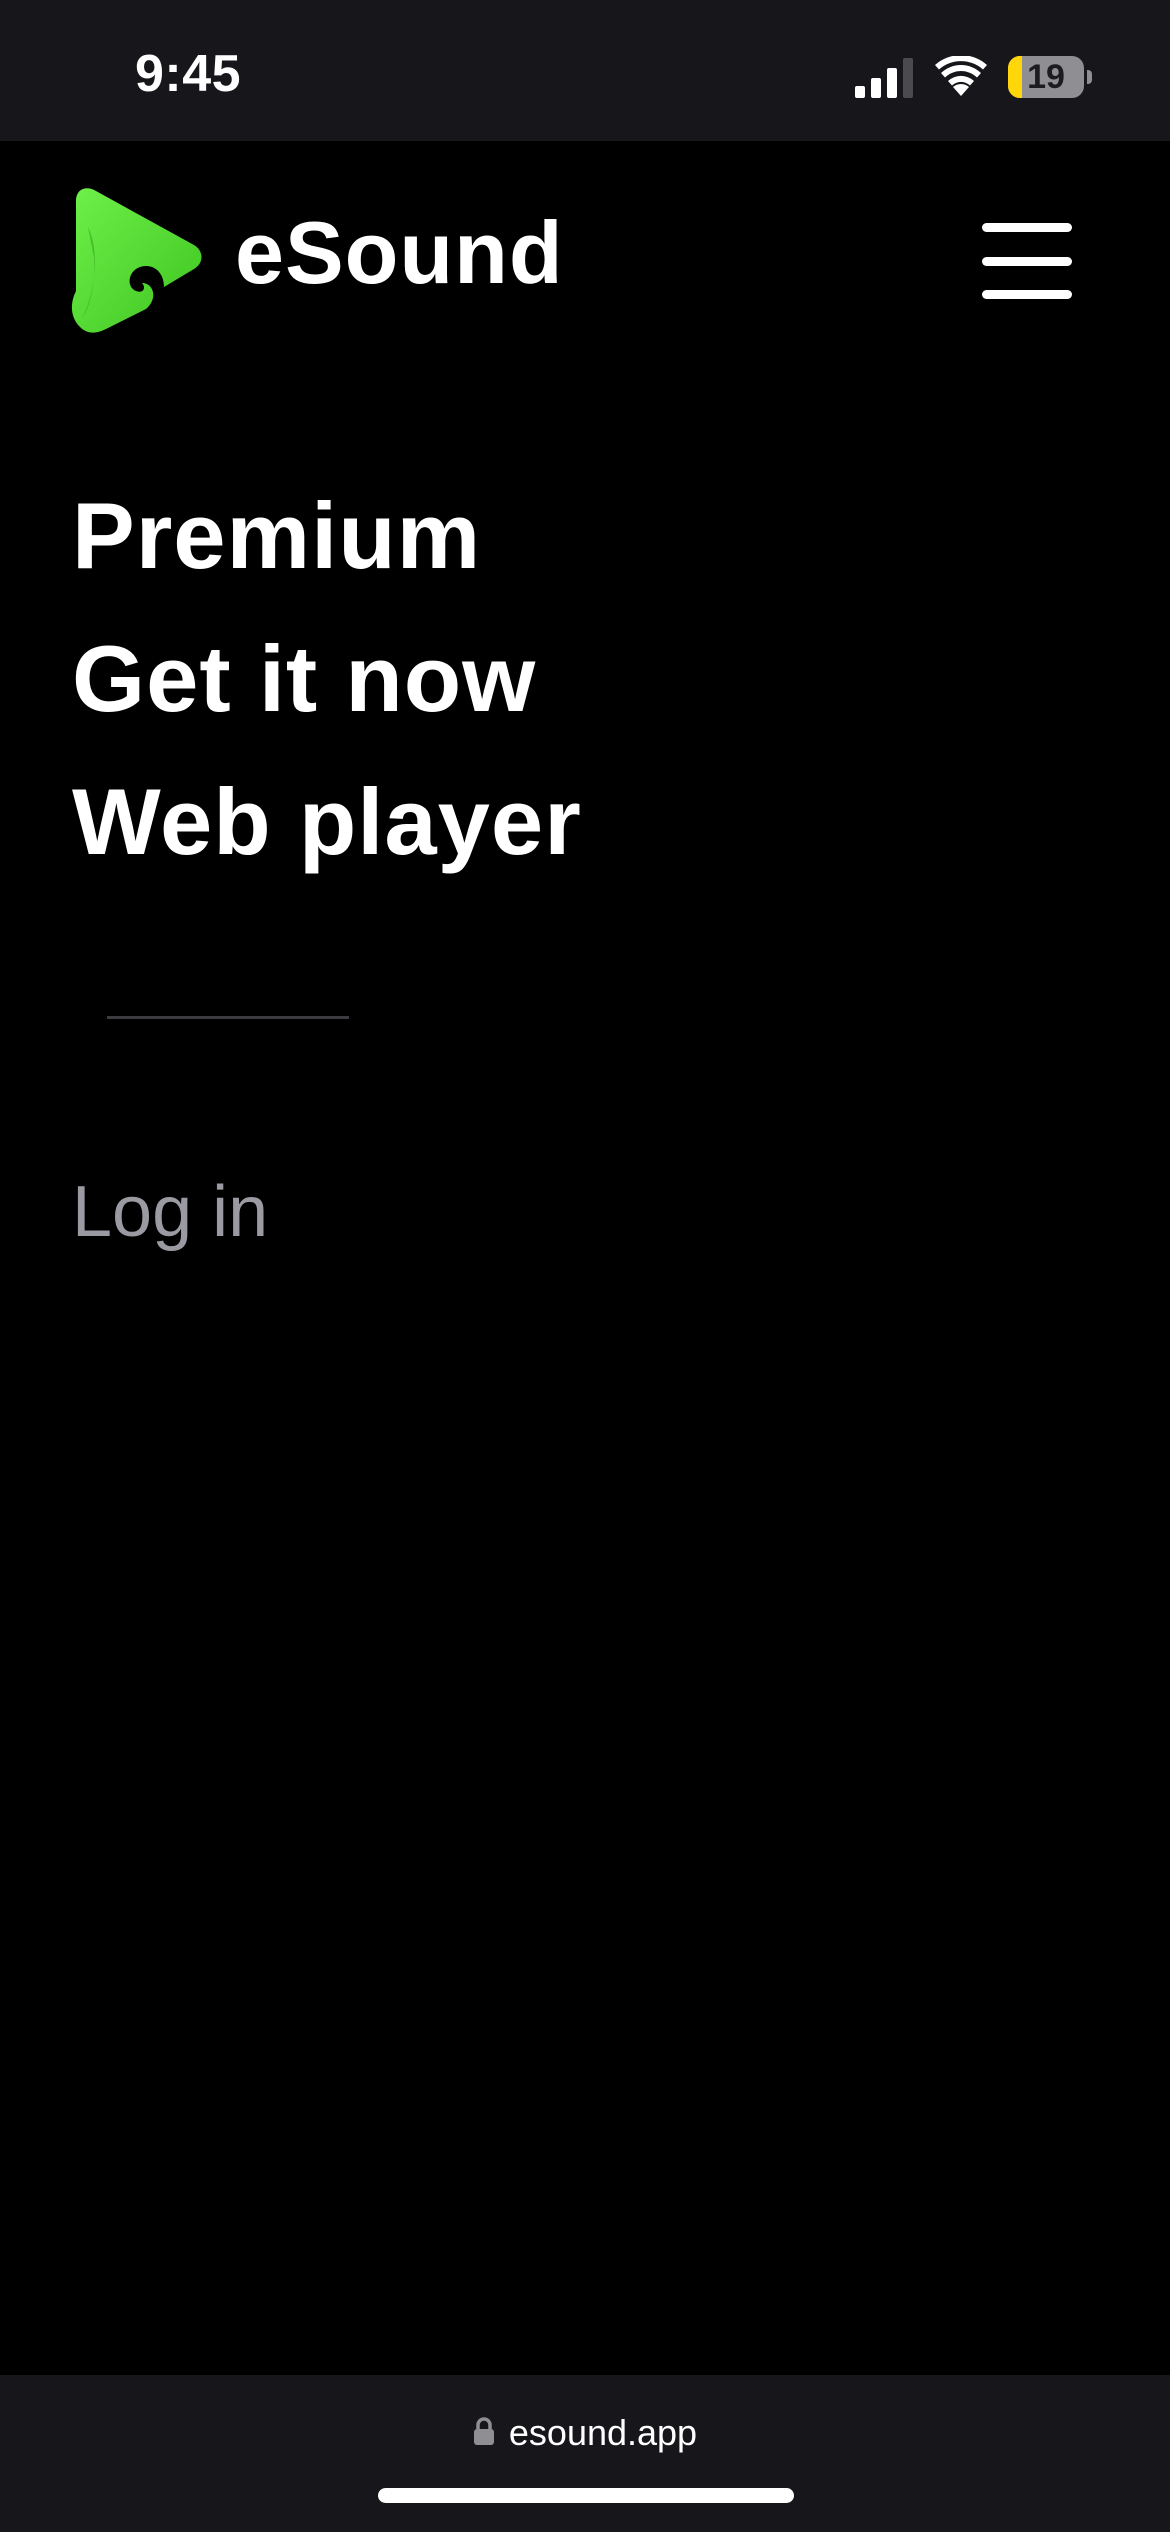 The height and width of the screenshot is (2532, 1170). What do you see at coordinates (603, 2432) in the screenshot?
I see `url-text: esound.app` at bounding box center [603, 2432].